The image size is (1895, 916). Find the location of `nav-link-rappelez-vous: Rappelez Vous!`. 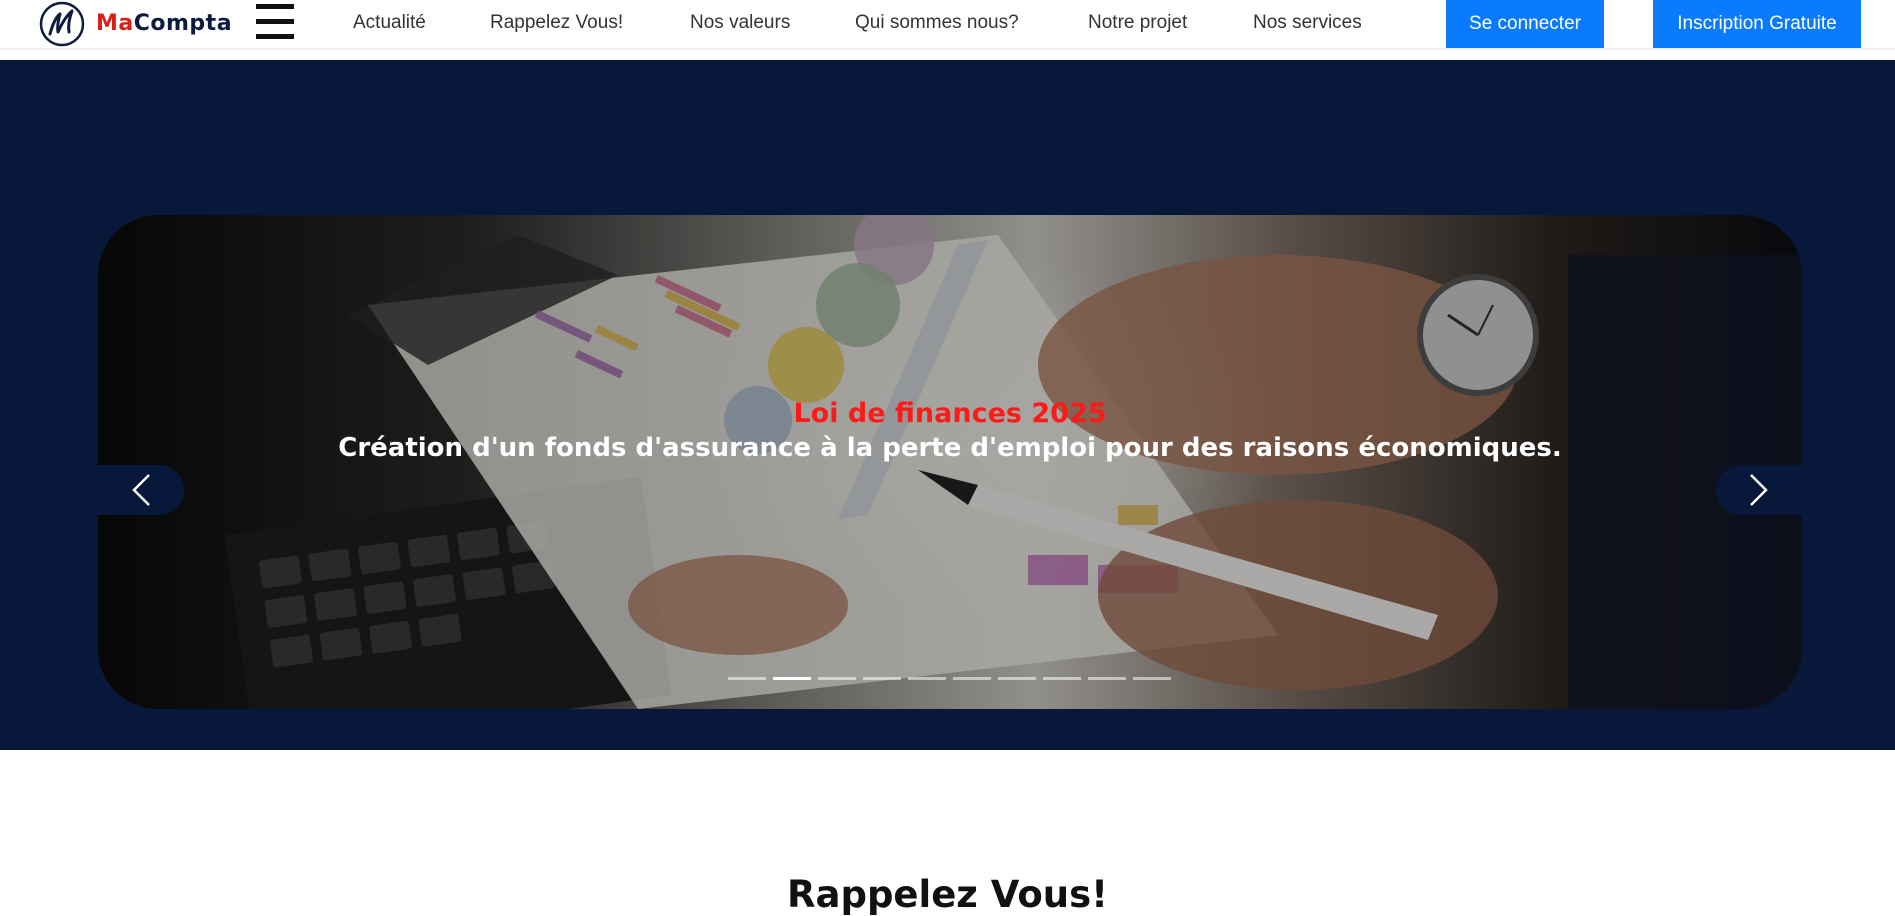

nav-link-rappelez-vous: Rappelez Vous! is located at coordinates (556, 23).